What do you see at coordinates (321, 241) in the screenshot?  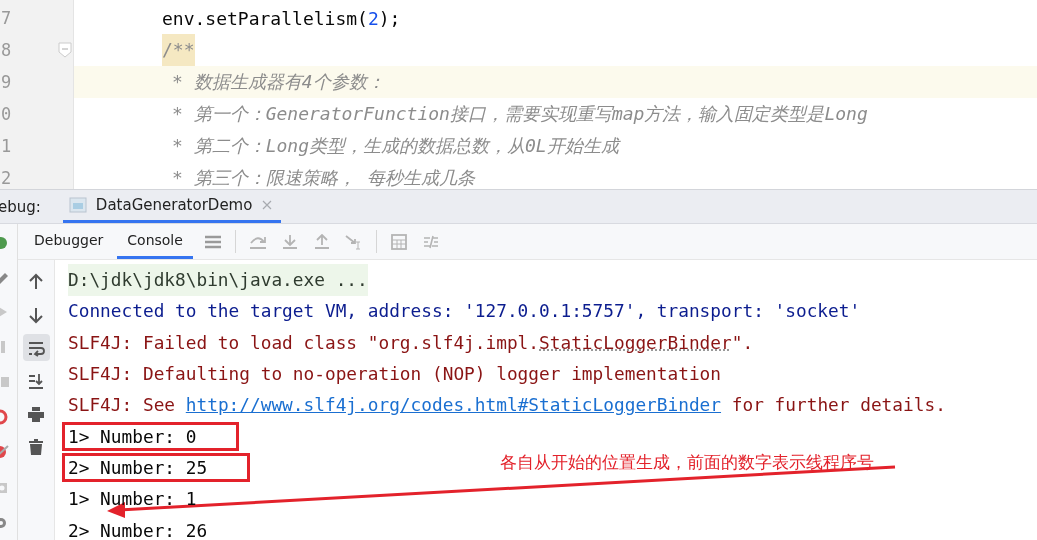 I see `step-out-icon` at bounding box center [321, 241].